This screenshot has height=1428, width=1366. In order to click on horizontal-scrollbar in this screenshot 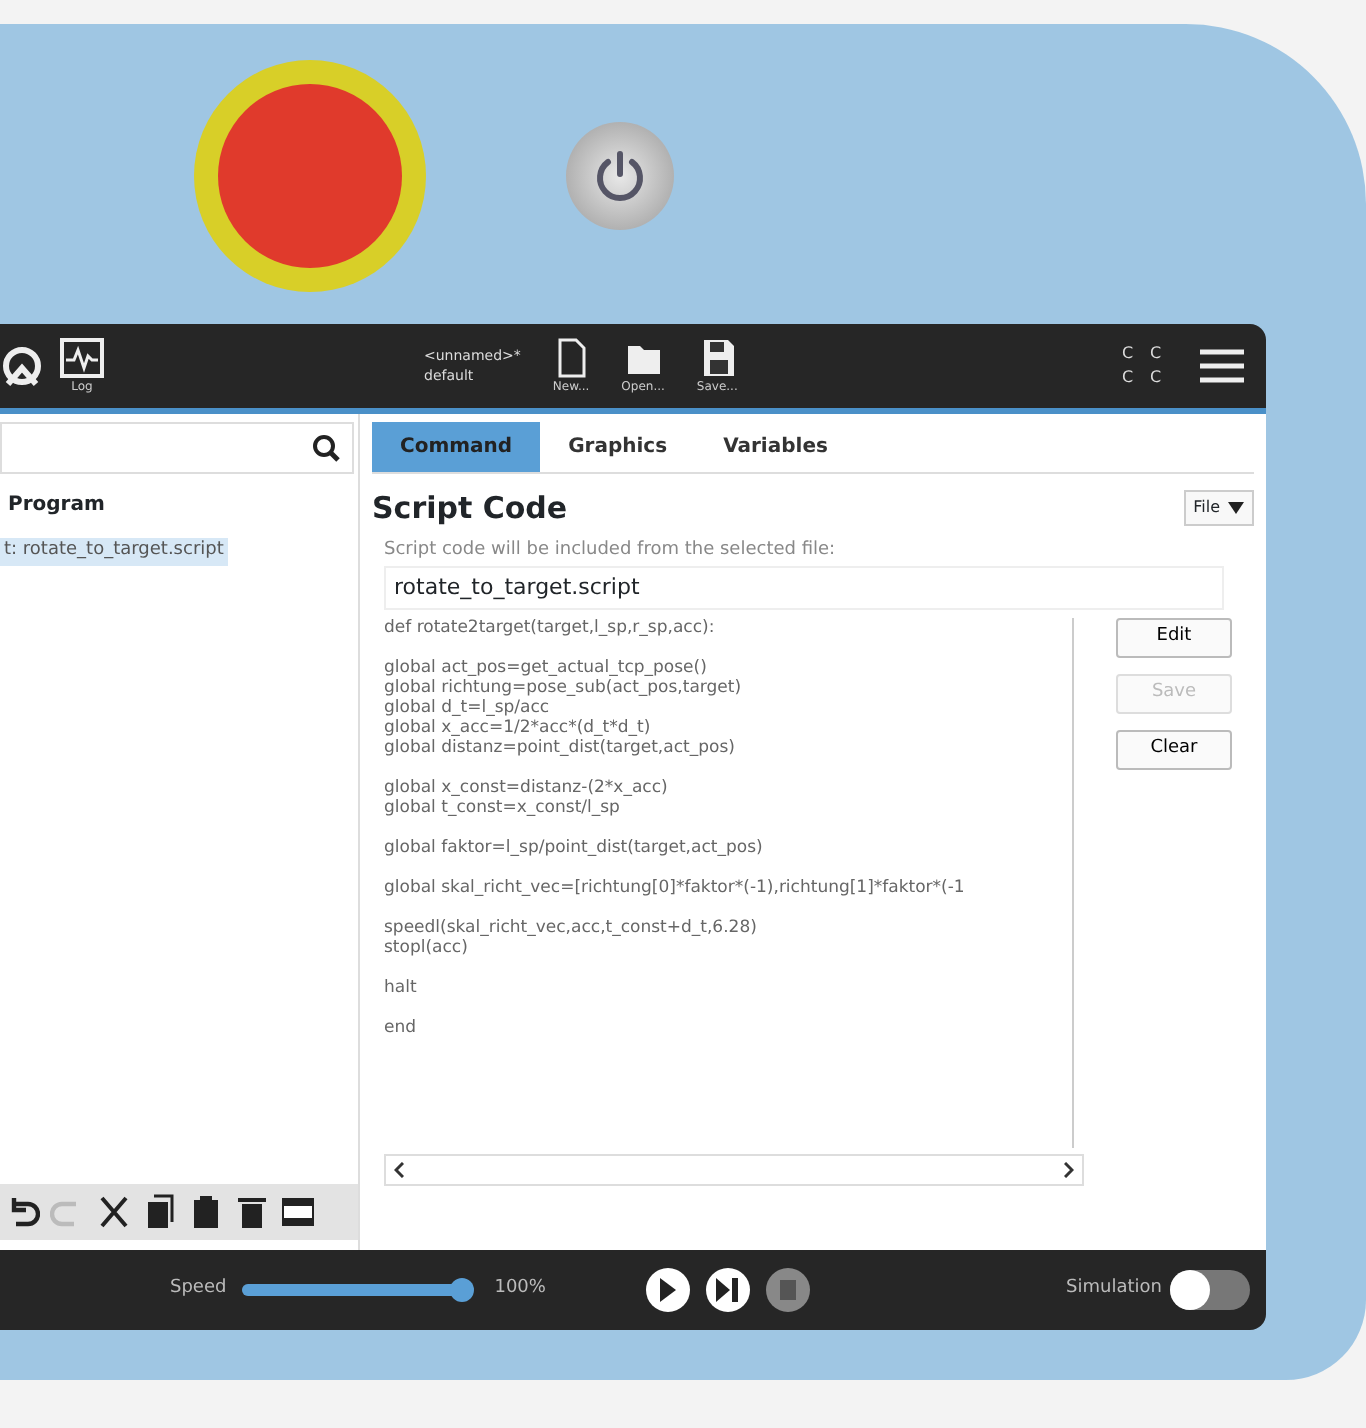, I will do `click(734, 1170)`.